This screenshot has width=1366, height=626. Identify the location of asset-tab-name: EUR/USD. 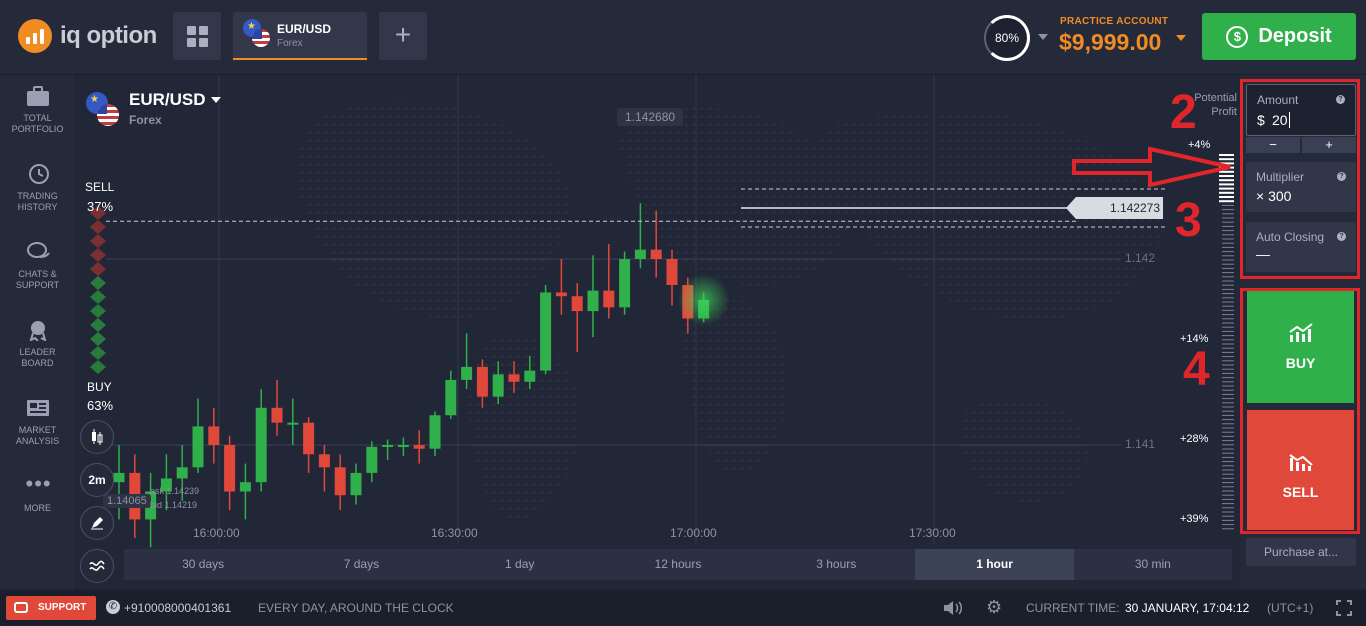
(304, 29).